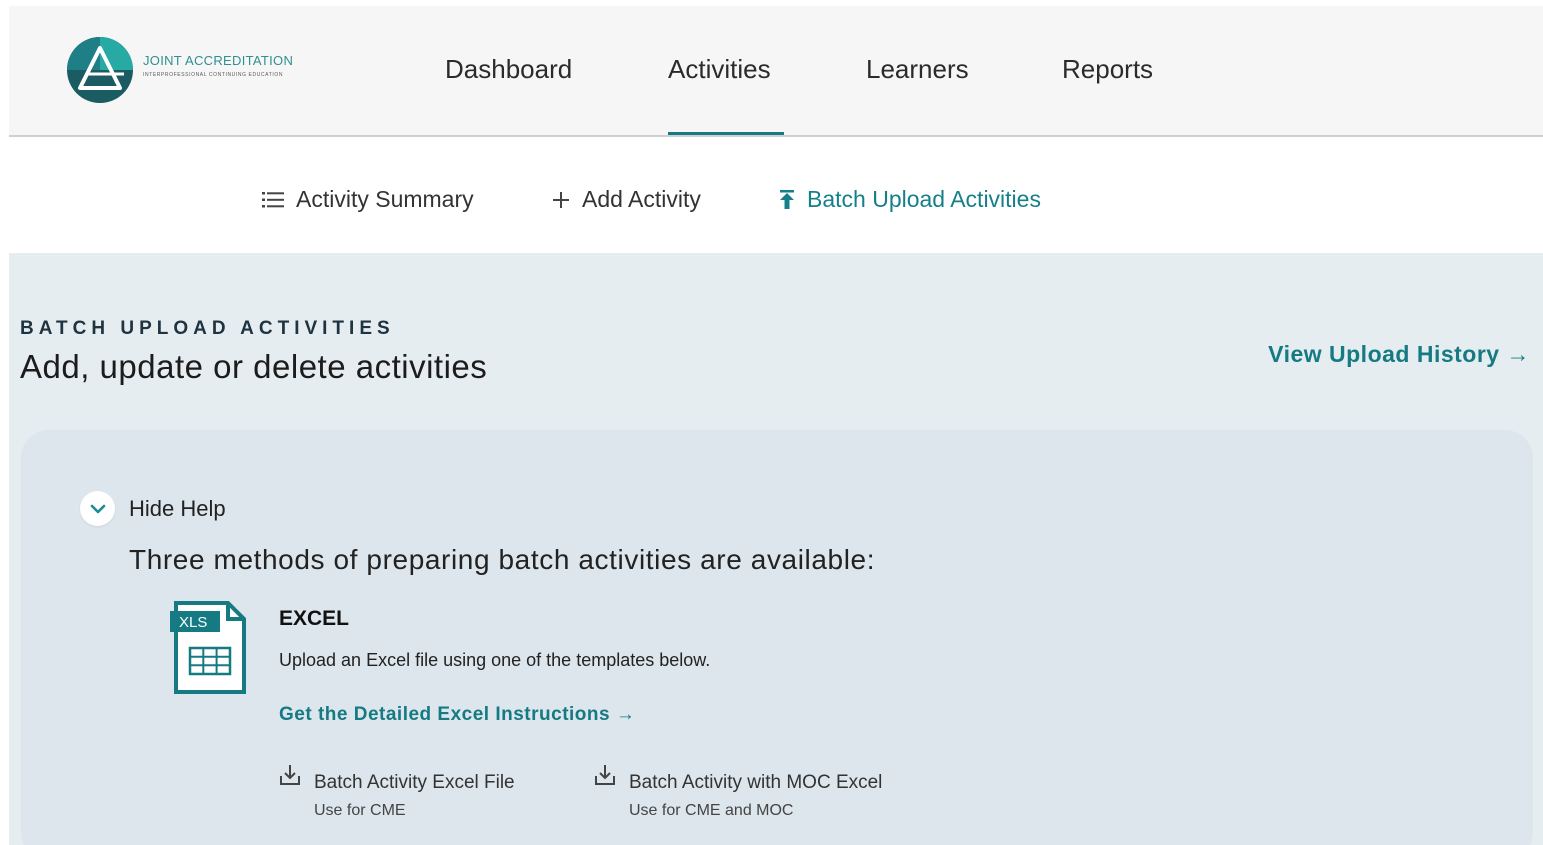 This screenshot has height=845, width=1543. Describe the element at coordinates (97, 508) in the screenshot. I see `chevron-down-icon` at that location.